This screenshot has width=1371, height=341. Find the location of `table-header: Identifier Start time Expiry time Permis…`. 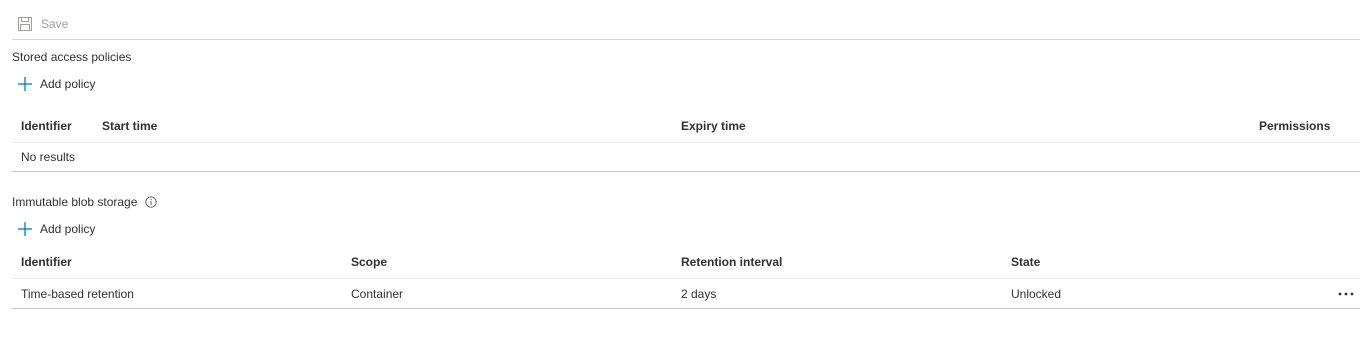

table-header: Identifier Start time Expiry time Permis… is located at coordinates (686, 126).